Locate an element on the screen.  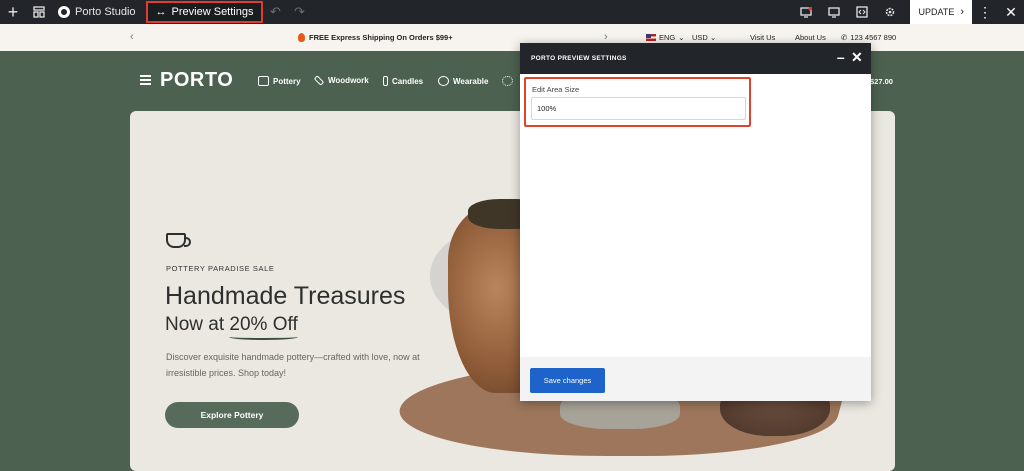
modal-footer: Save changes is located at coordinates (695, 379).